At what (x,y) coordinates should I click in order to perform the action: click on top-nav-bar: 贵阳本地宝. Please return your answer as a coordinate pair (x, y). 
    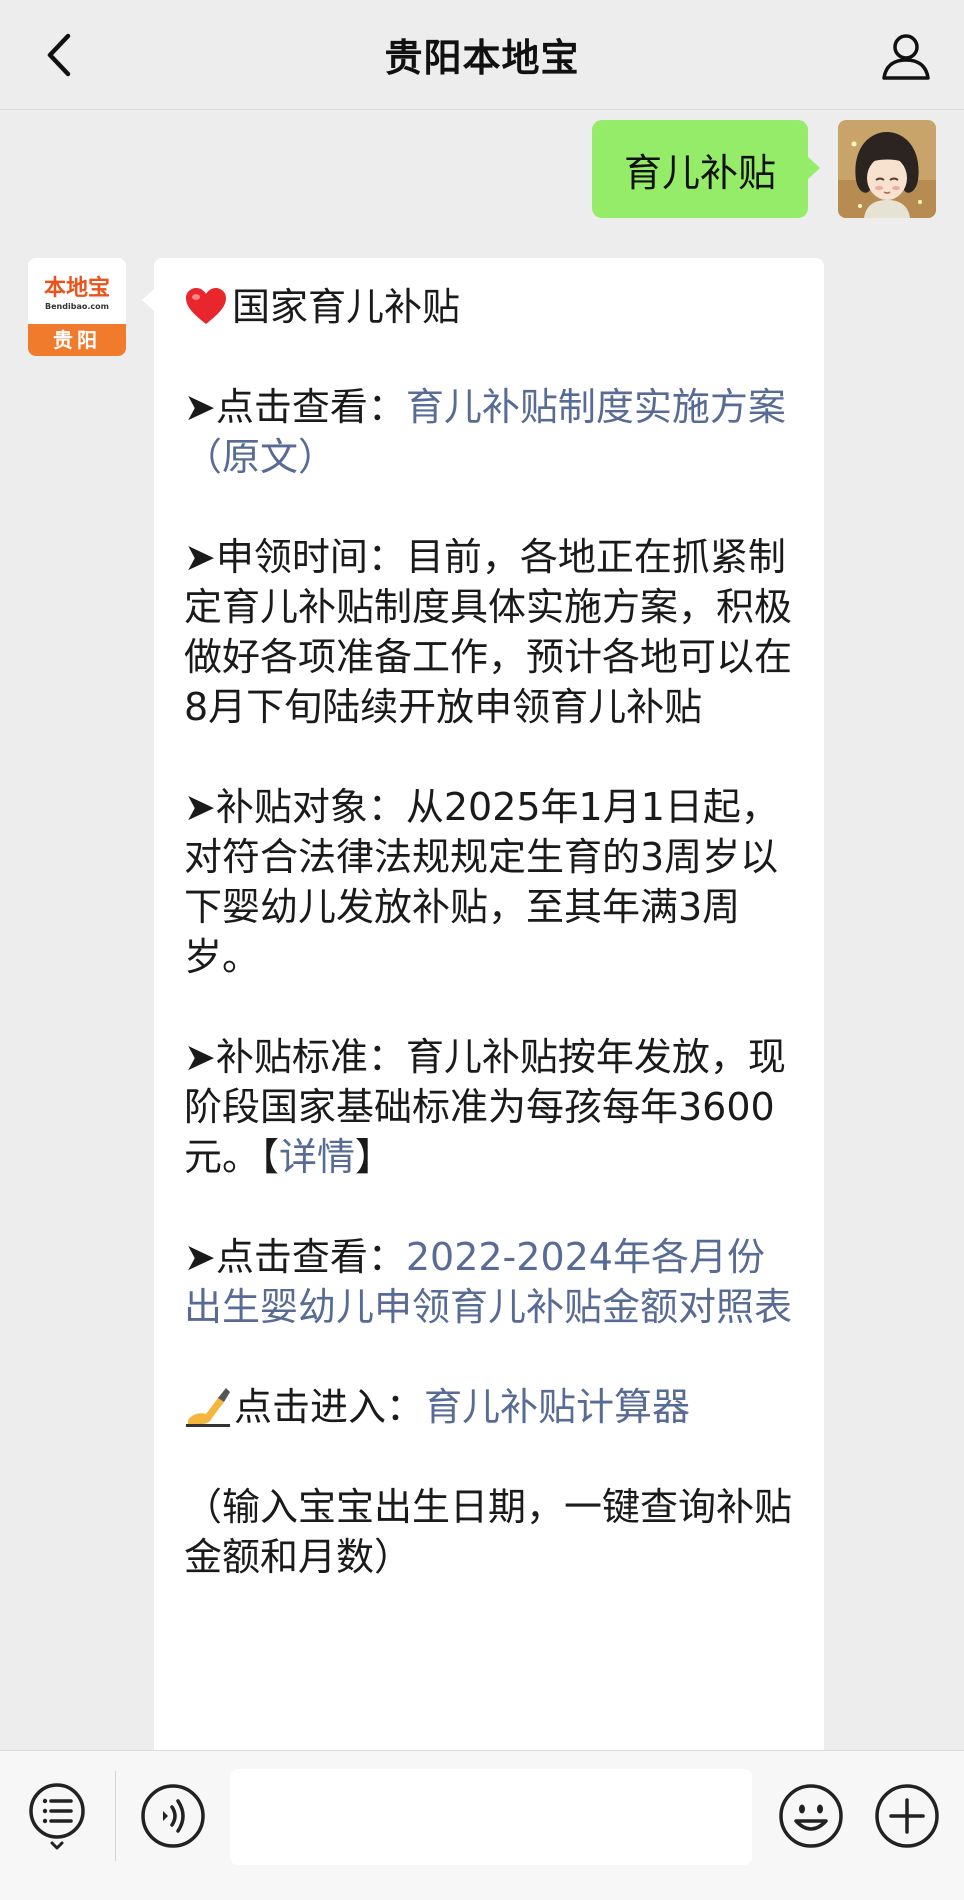
    Looking at the image, I should click on (482, 55).